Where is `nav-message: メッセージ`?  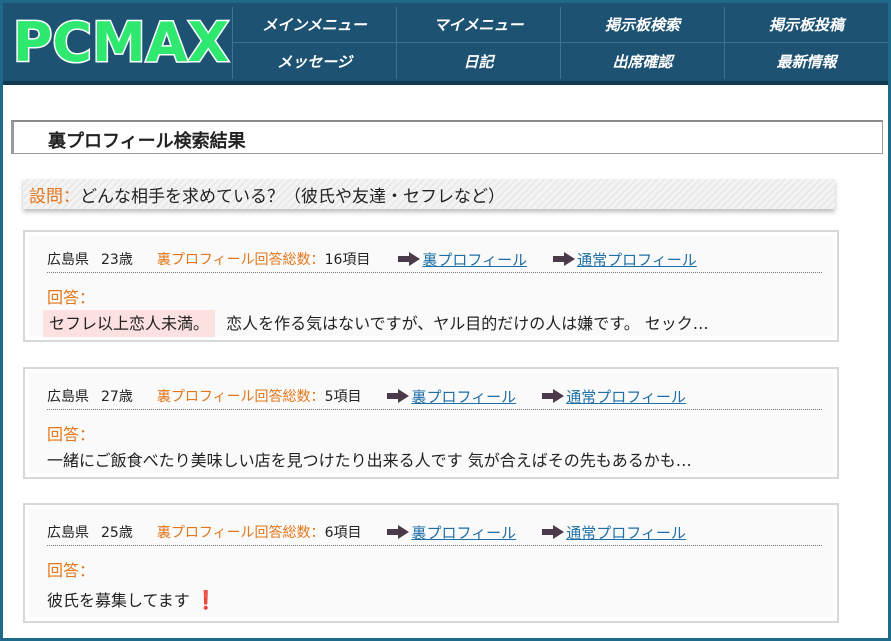
nav-message: メッセージ is located at coordinates (314, 61).